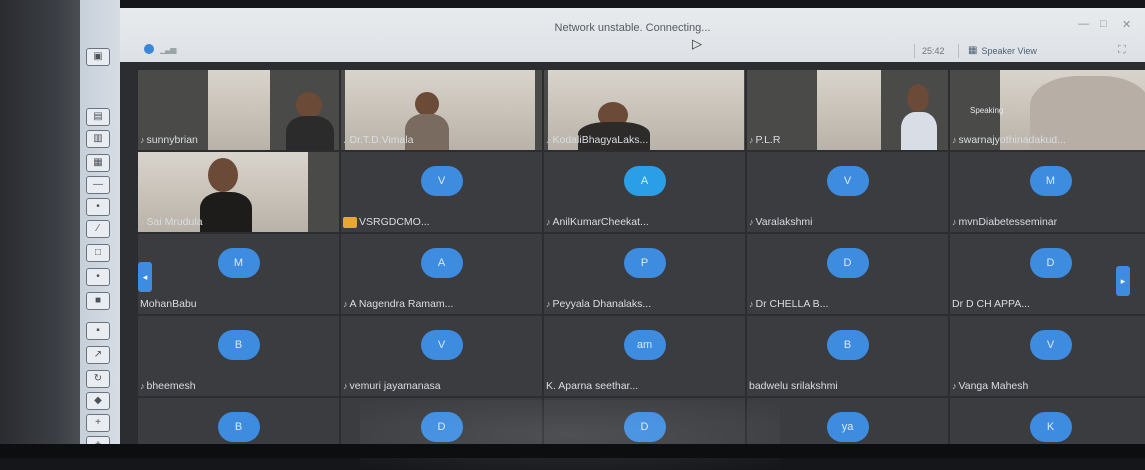 This screenshot has height=470, width=1145. I want to click on participant-tile: V ♪ Varalakshmi, so click(847, 192).